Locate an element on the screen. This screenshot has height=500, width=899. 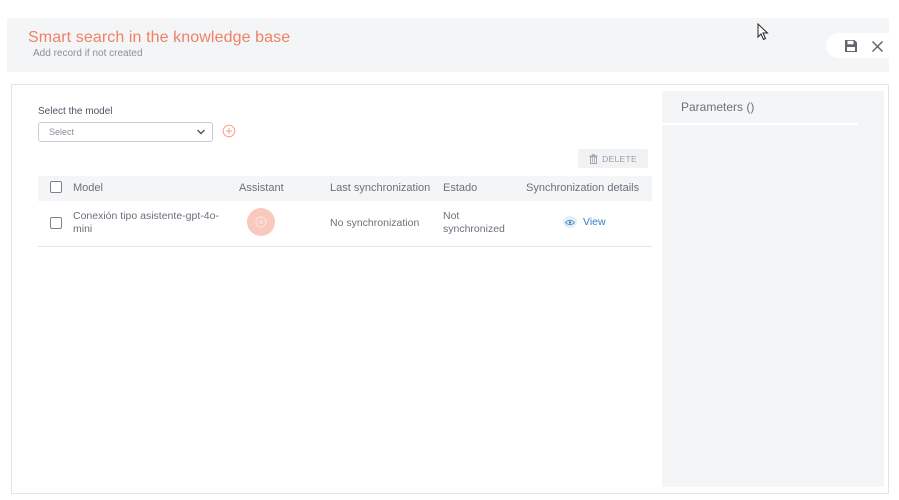
add-model-button is located at coordinates (229, 131).